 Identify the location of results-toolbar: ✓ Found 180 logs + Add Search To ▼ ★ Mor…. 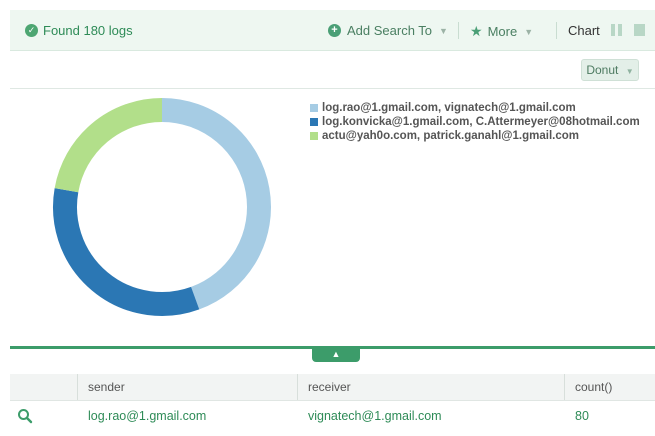
(332, 30).